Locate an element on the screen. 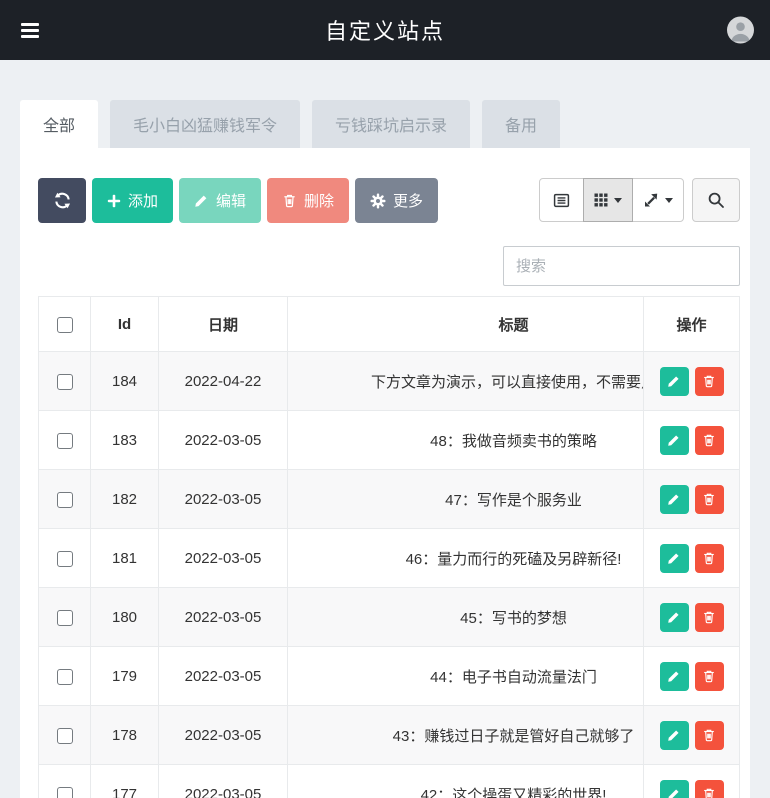  refresh-icon is located at coordinates (62, 200).